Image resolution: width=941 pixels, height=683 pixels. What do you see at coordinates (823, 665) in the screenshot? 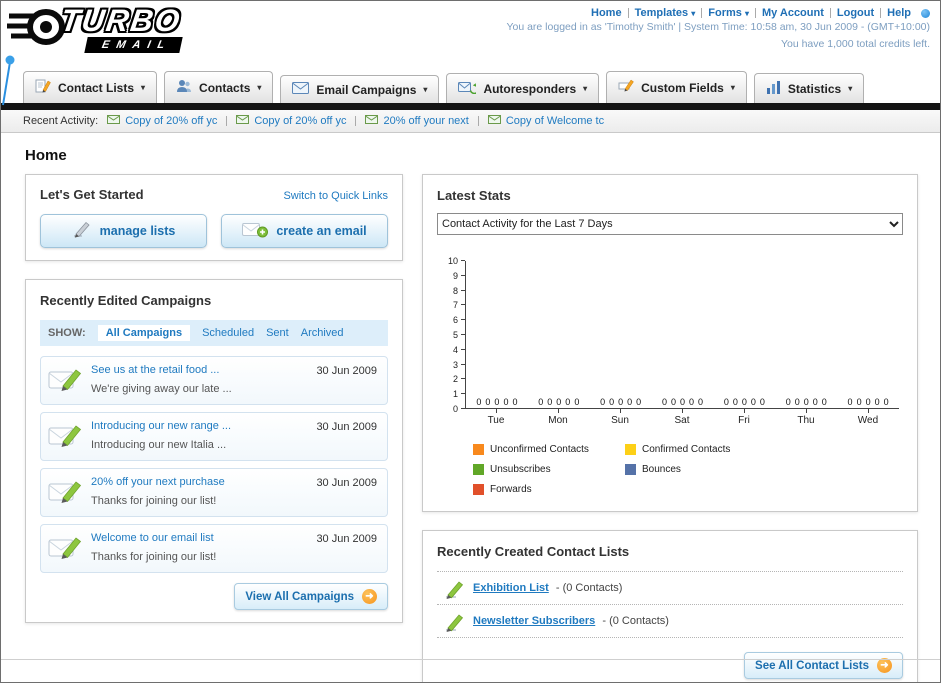
I see `see-all-contact-lists-button: See All Contact Lists ➜` at bounding box center [823, 665].